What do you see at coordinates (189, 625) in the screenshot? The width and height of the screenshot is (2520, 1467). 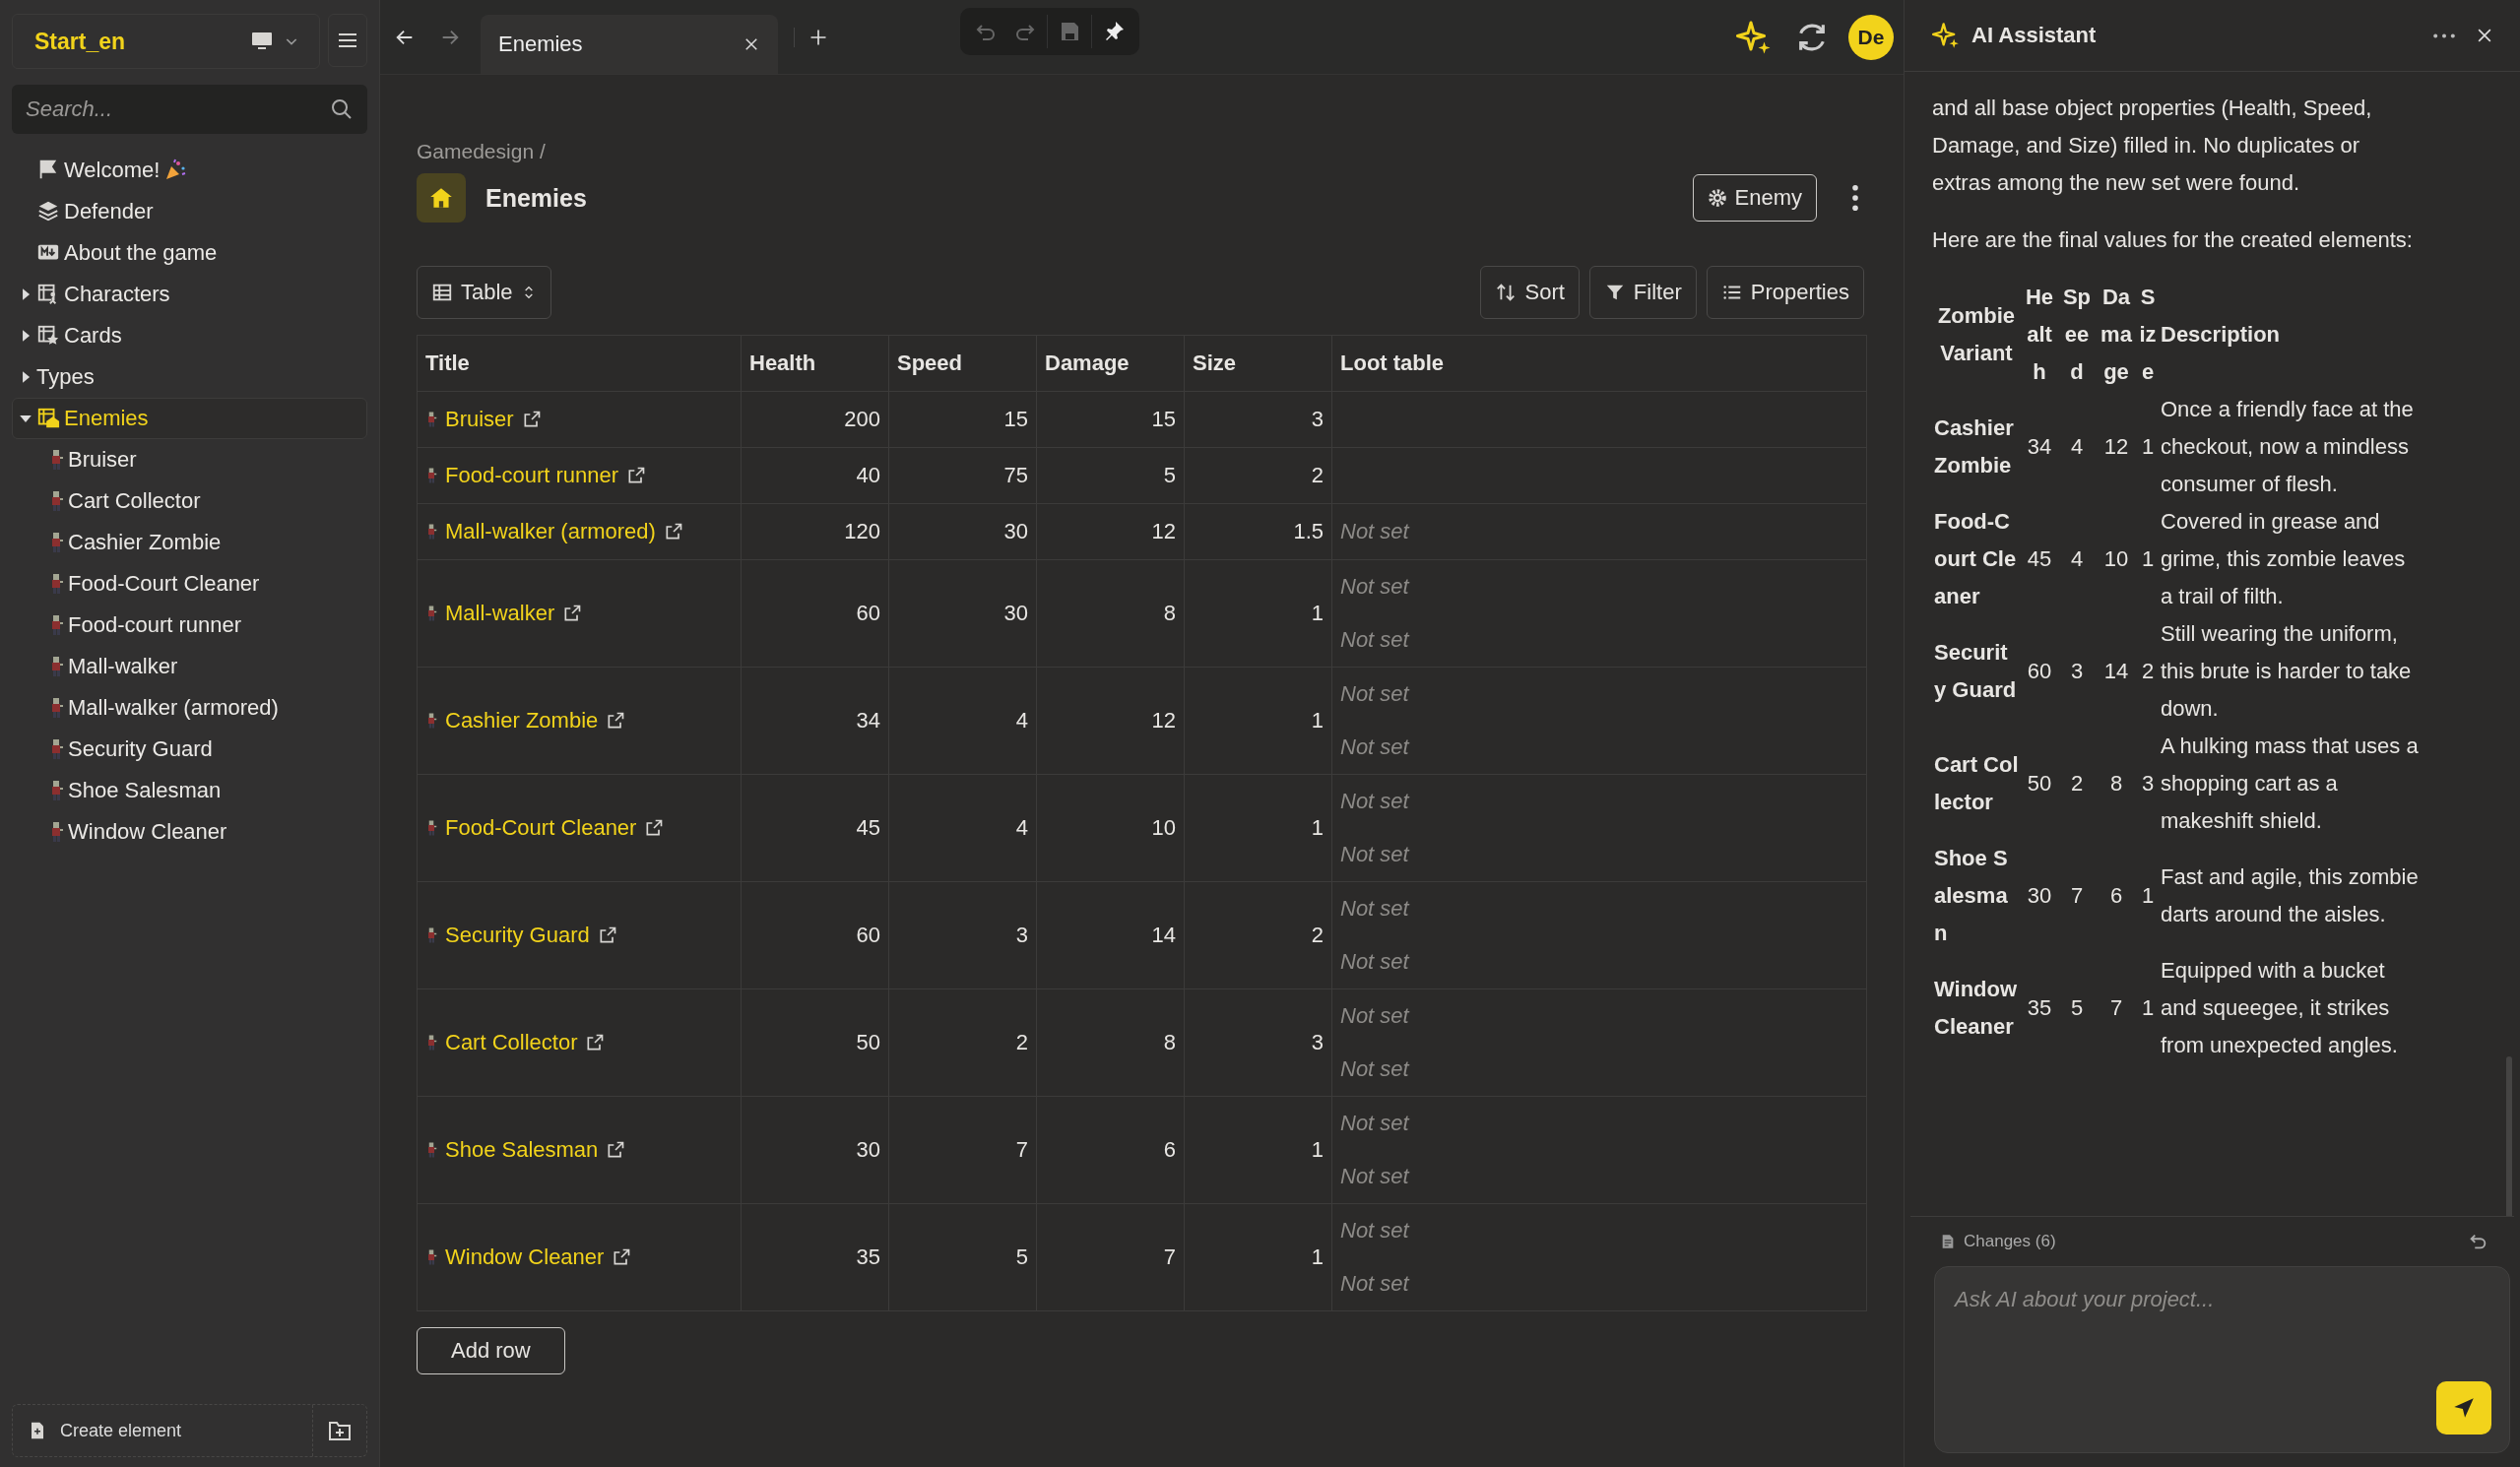 I see `tree-item: Food-court runner` at bounding box center [189, 625].